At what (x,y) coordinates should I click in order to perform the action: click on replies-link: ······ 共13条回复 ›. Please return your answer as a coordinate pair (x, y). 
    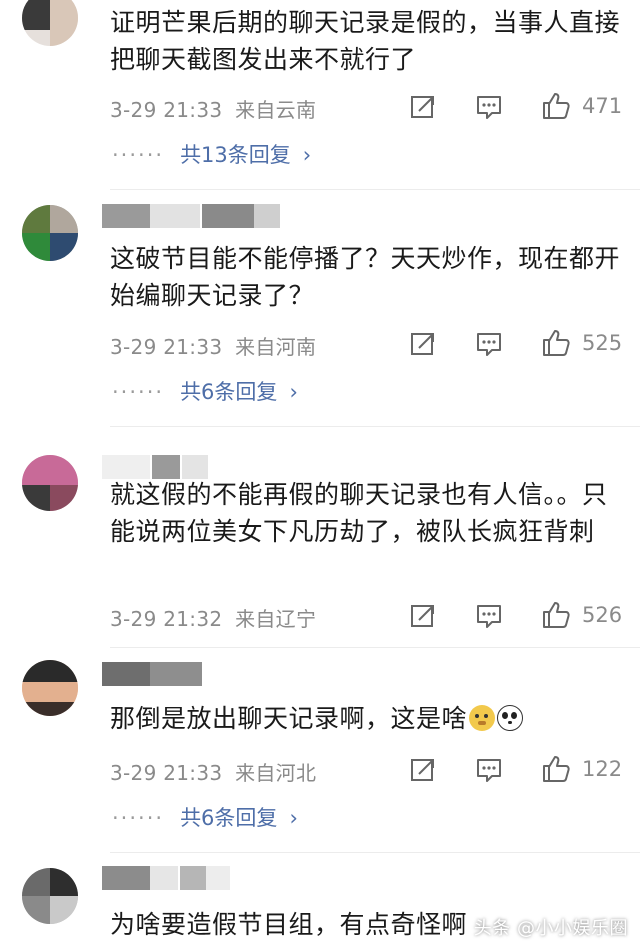
    Looking at the image, I should click on (211, 154).